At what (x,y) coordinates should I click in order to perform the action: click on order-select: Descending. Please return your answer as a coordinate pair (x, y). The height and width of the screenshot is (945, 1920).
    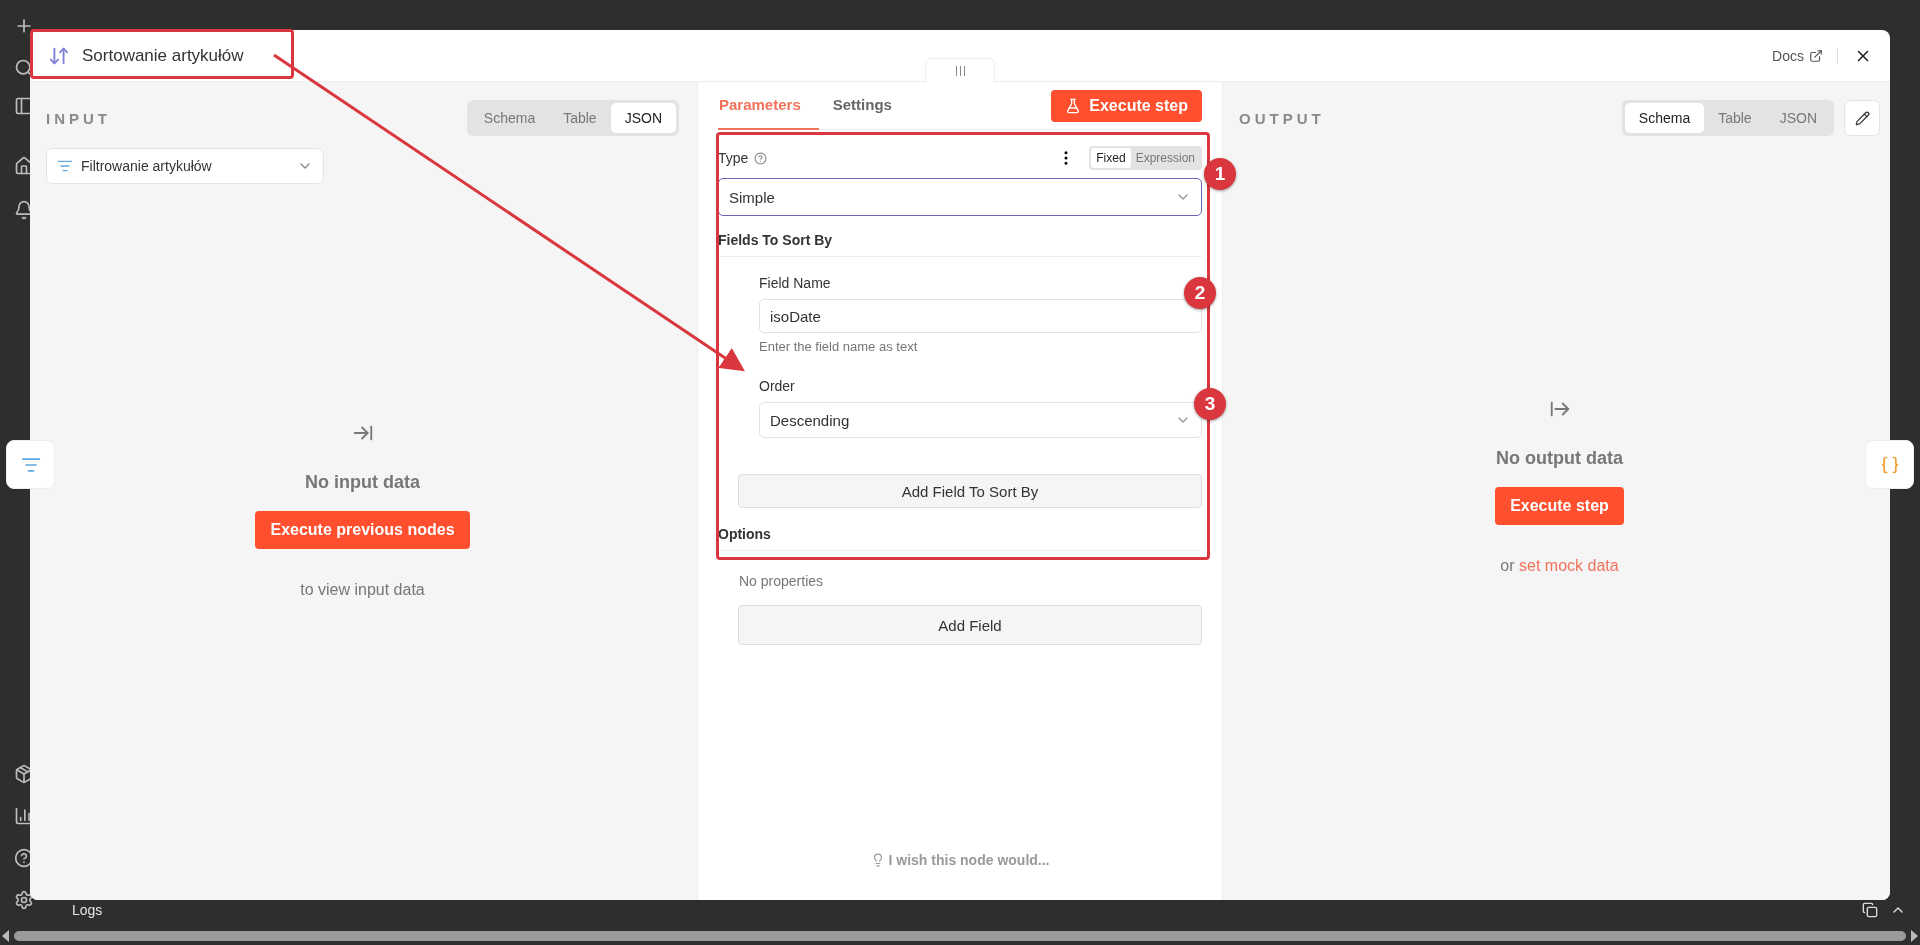
    Looking at the image, I should click on (980, 420).